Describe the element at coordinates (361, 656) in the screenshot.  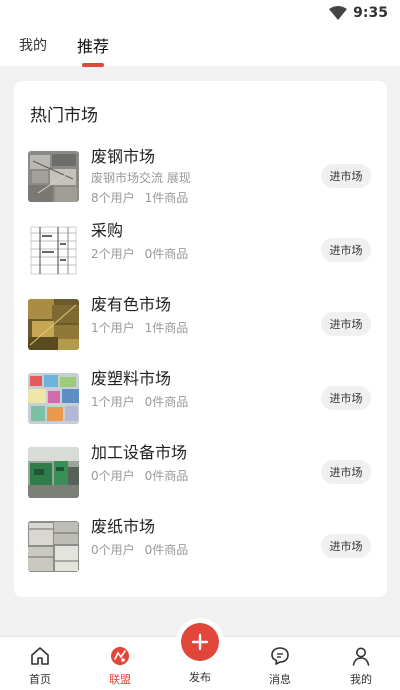
I see `user-icon` at that location.